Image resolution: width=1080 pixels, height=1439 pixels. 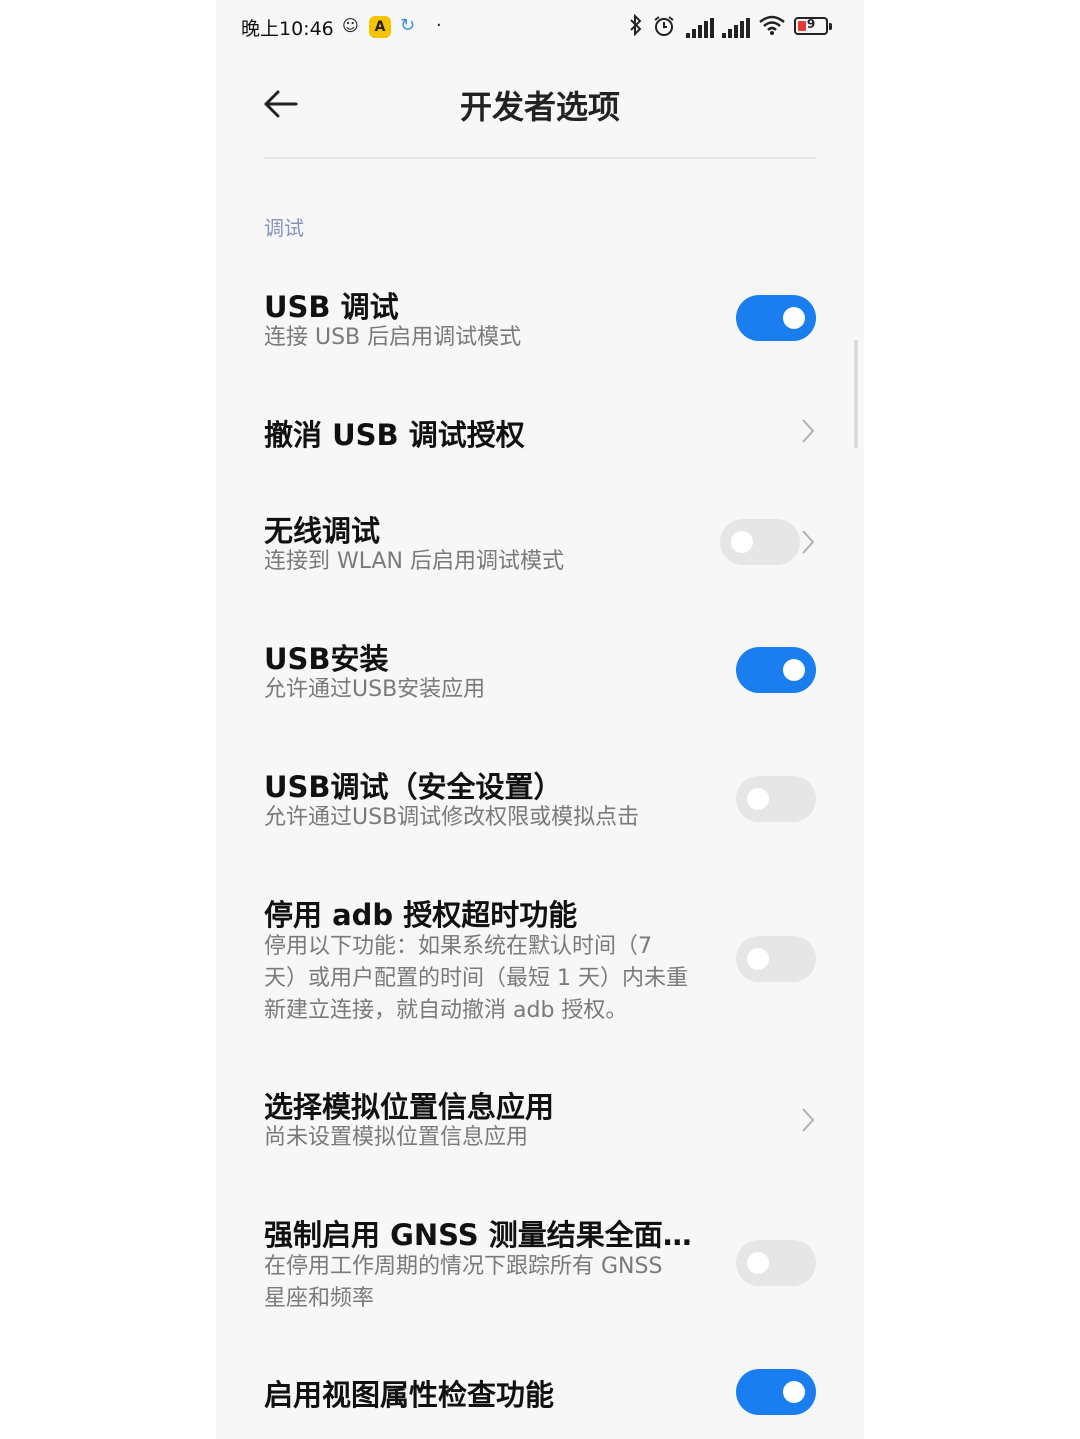 I want to click on view-attribute-inspection-toggle, so click(x=776, y=1392).